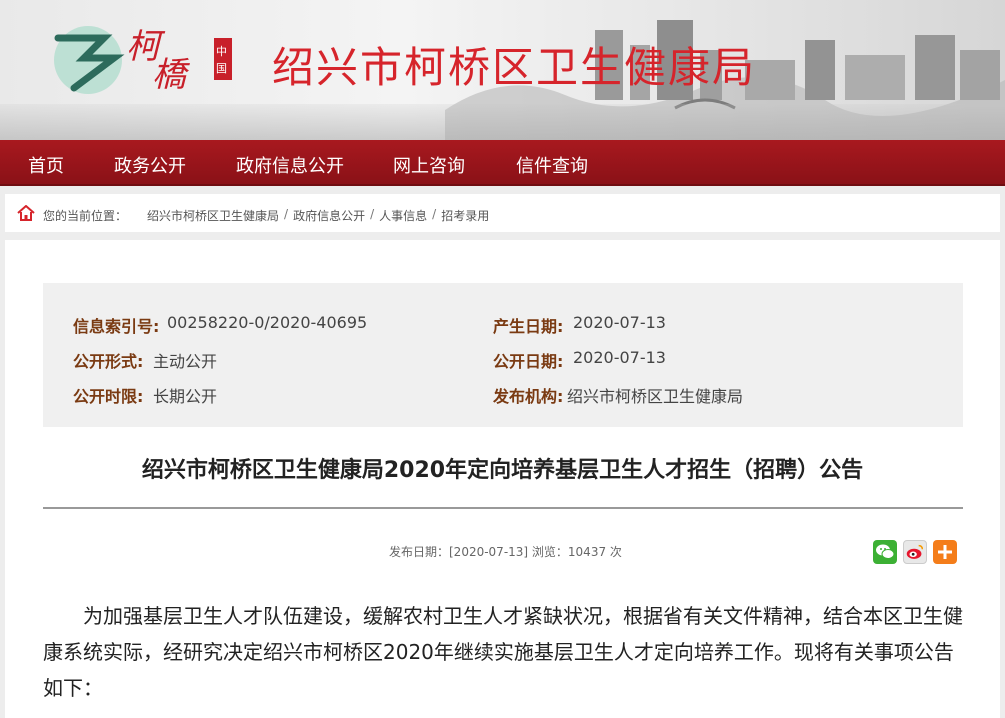  What do you see at coordinates (221, 51) in the screenshot?
I see `svg-text: 中` at bounding box center [221, 51].